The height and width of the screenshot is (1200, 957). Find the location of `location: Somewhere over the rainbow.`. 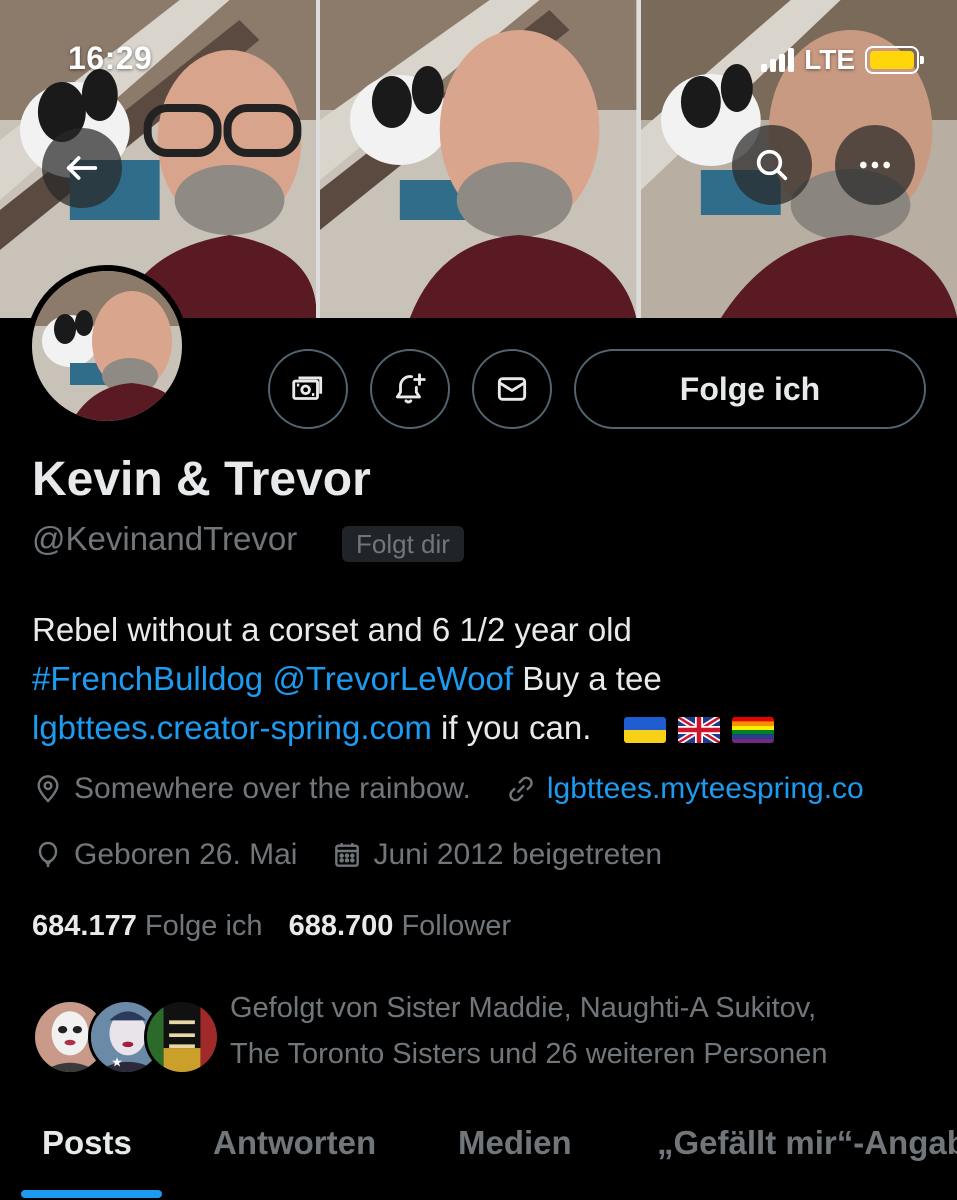

location: Somewhere over the rainbow. is located at coordinates (251, 789).